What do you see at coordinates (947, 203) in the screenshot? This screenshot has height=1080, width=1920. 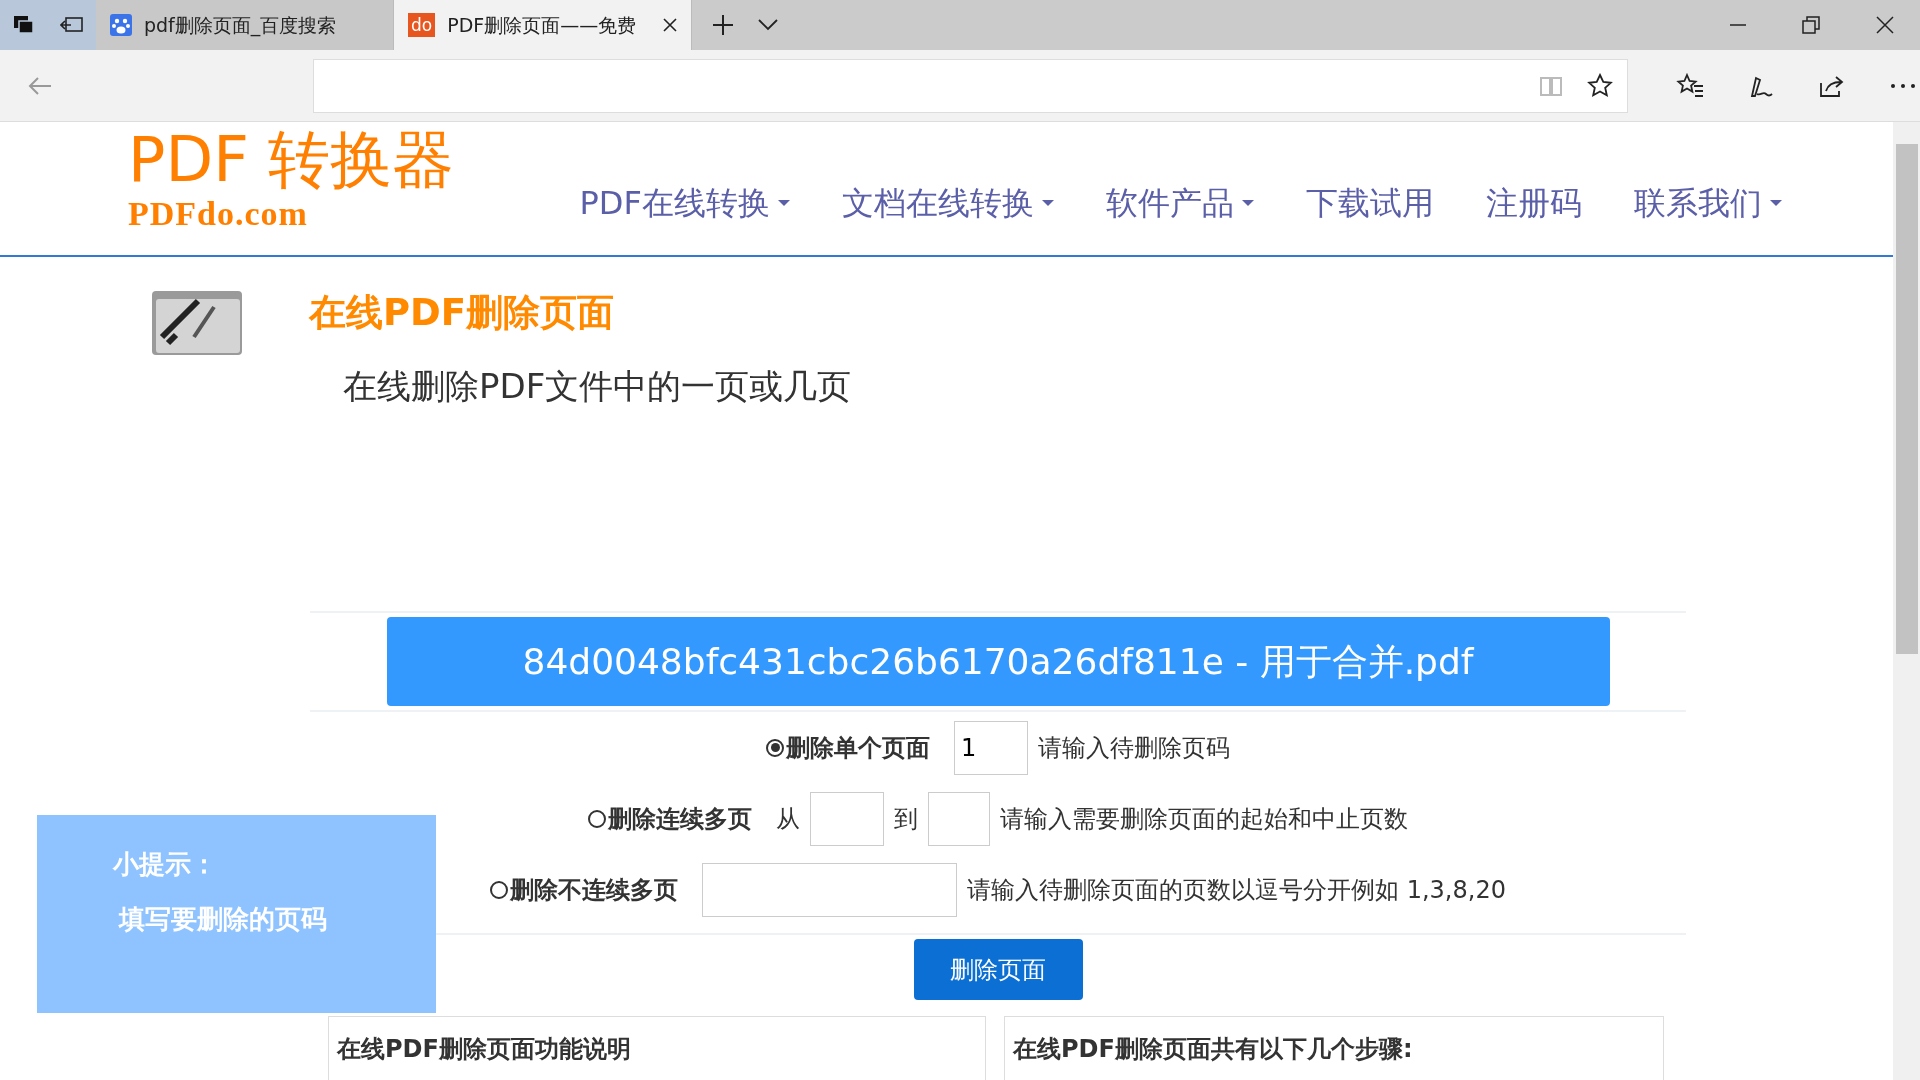 I see `nav-link: 文档在线转换` at bounding box center [947, 203].